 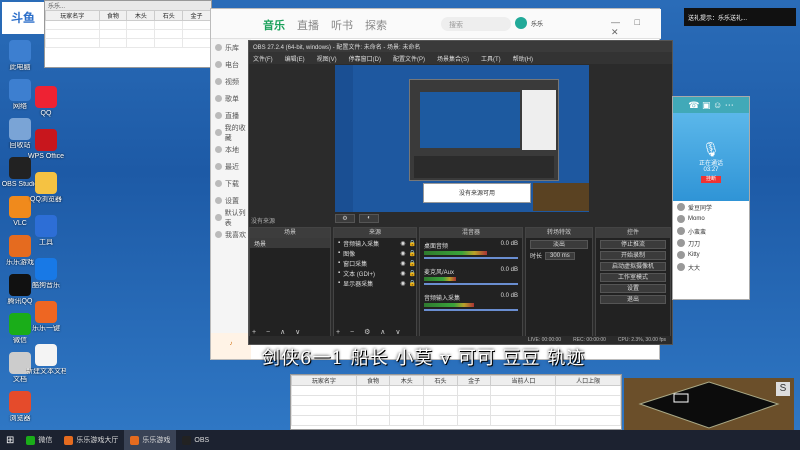 I want to click on obs-menu-item: 文件(F), so click(x=263, y=58).